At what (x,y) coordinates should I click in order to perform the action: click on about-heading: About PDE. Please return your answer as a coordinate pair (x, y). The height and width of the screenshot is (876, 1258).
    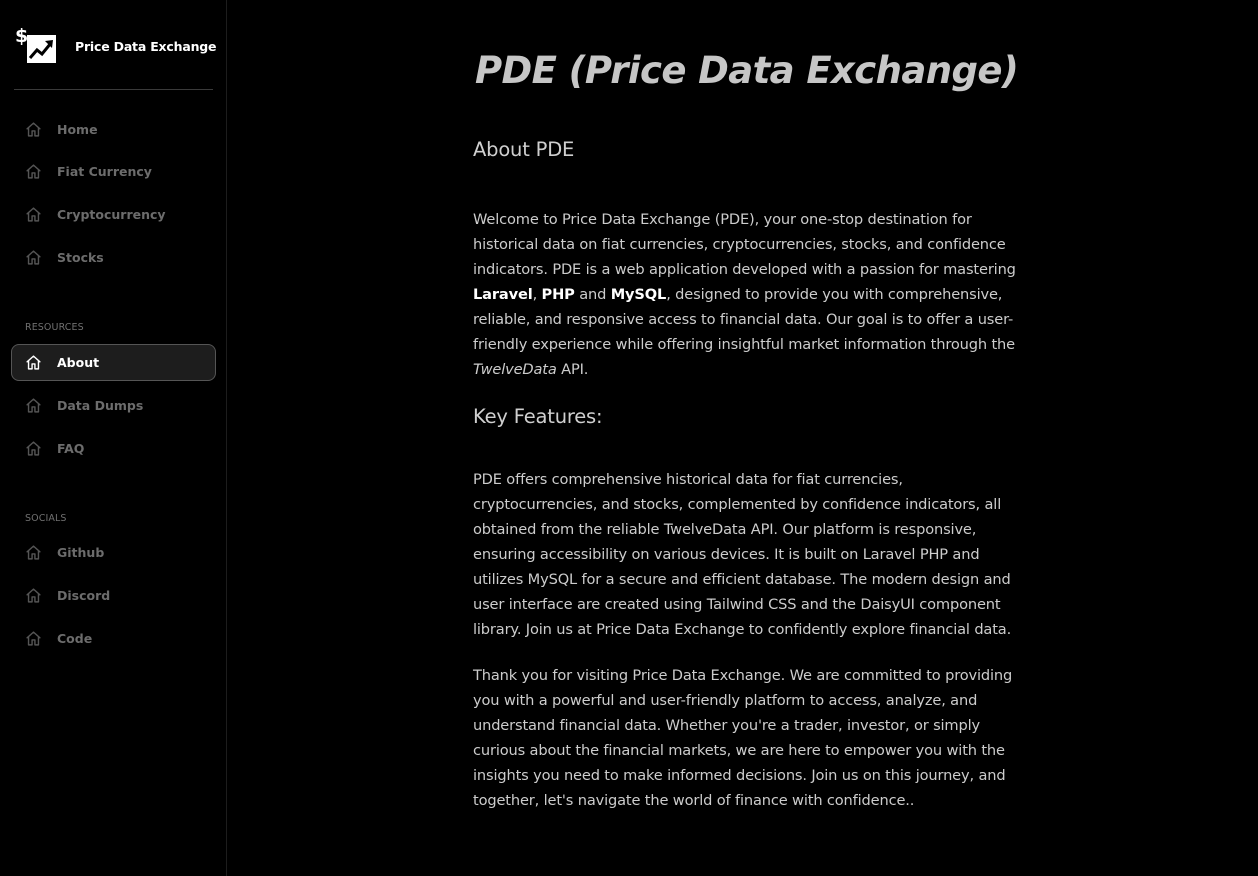
    Looking at the image, I should click on (524, 149).